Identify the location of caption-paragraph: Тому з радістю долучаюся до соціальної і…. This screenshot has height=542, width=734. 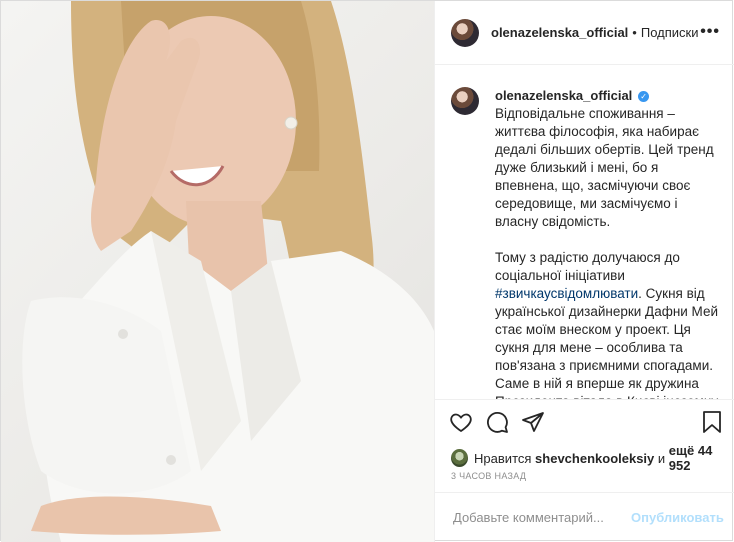
(608, 324).